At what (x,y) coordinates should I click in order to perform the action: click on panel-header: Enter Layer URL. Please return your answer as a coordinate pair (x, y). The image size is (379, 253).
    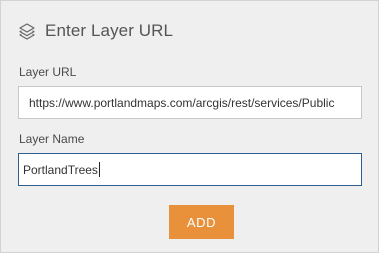
    Looking at the image, I should click on (95, 31).